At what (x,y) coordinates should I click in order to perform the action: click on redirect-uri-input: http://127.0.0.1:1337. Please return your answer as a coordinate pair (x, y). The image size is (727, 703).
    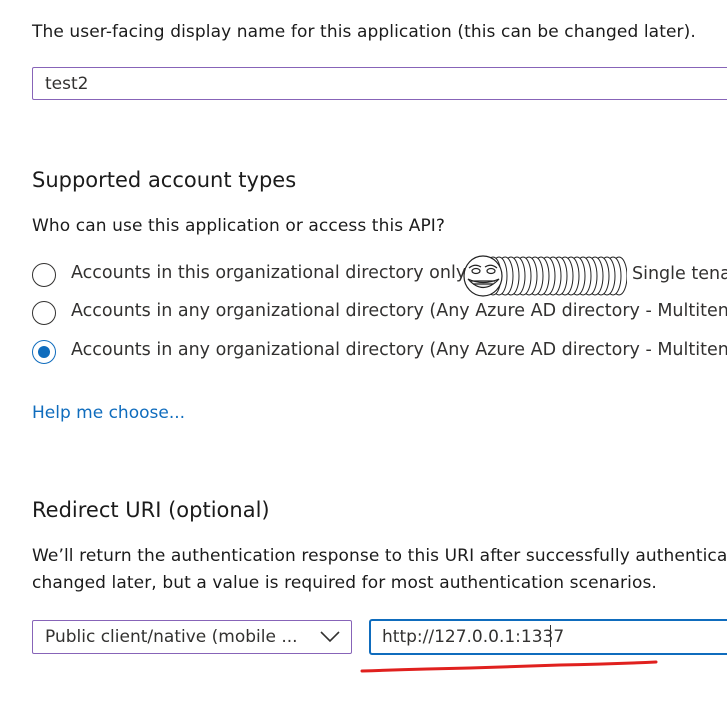
    Looking at the image, I should click on (548, 637).